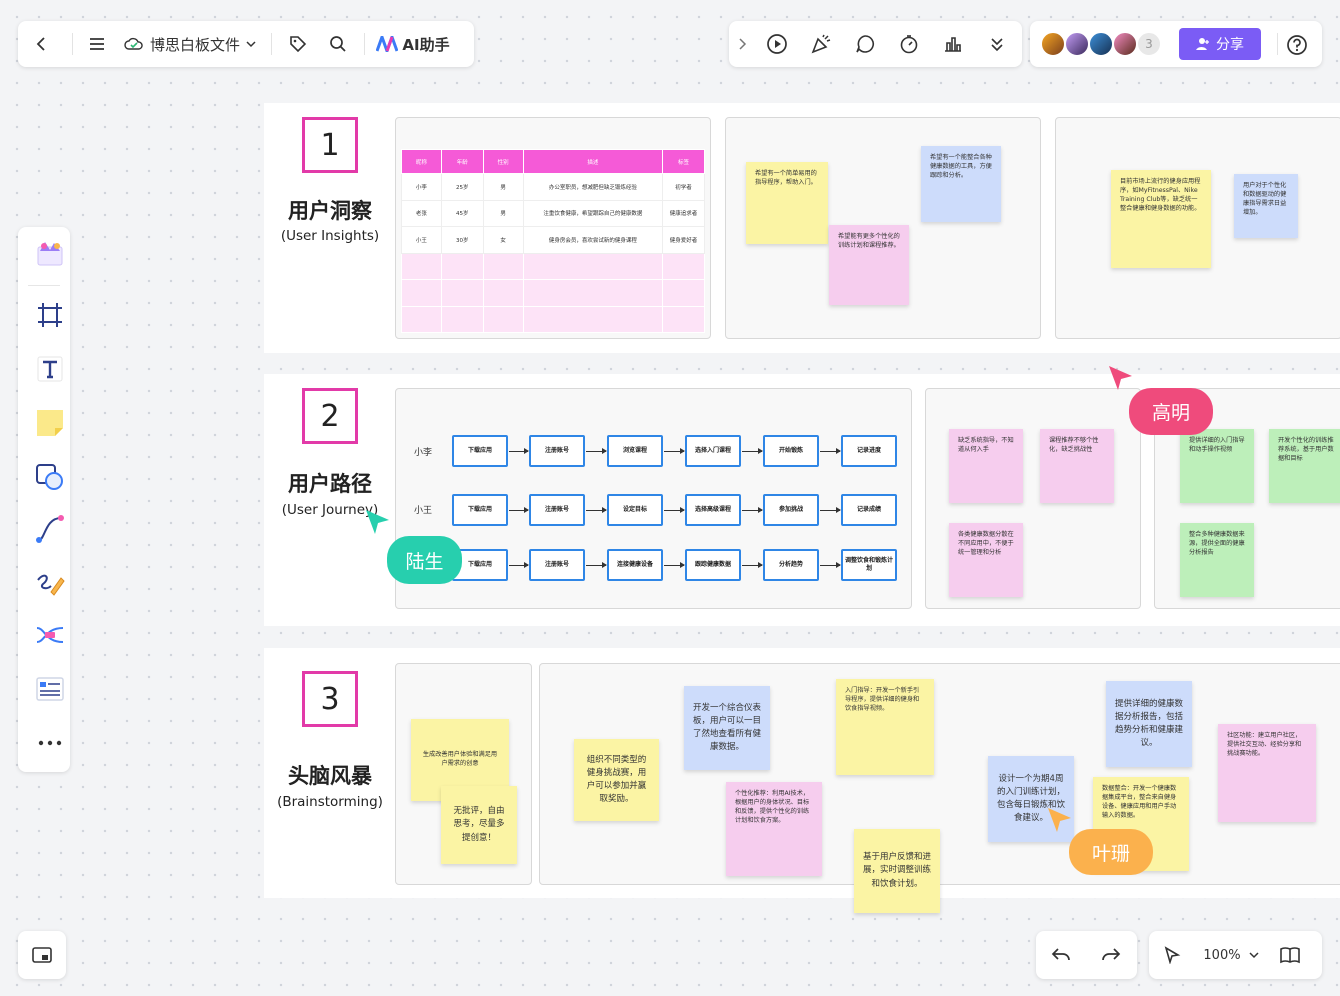 This screenshot has width=1340, height=996. I want to click on journey-step: 记录进度, so click(869, 451).